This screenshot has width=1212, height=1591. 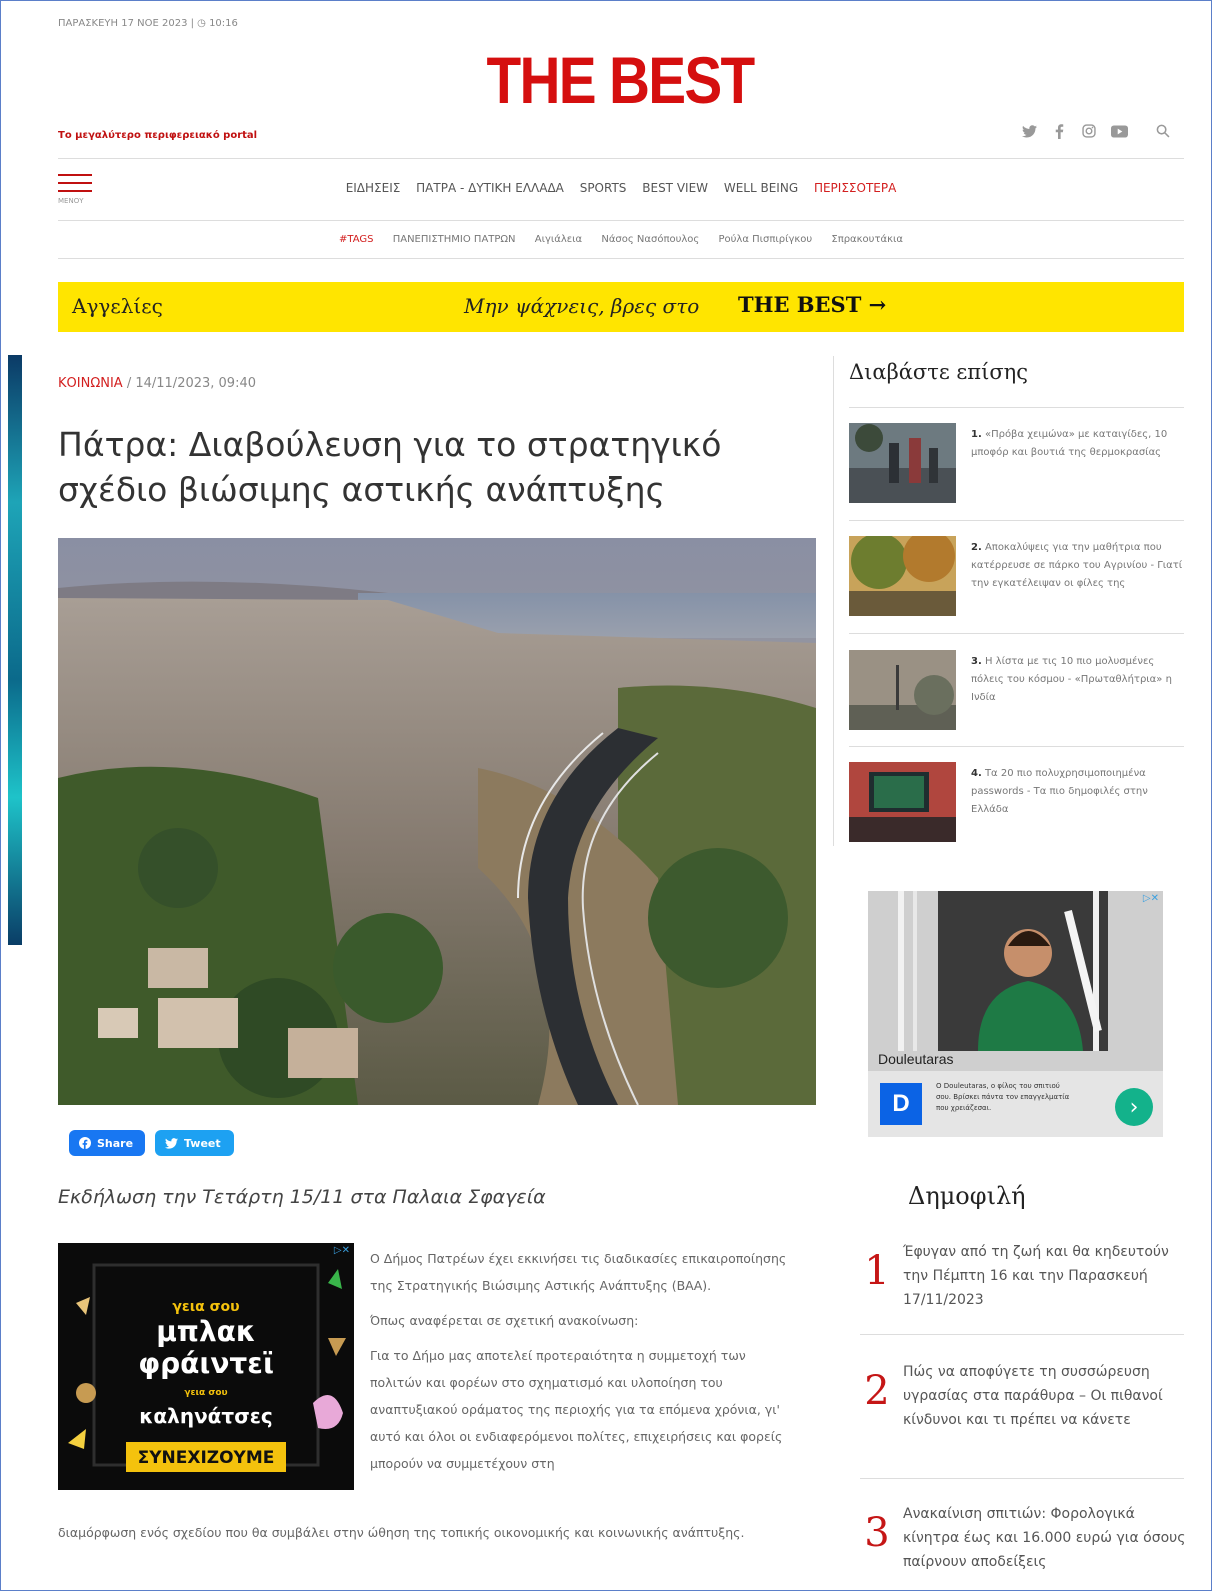 What do you see at coordinates (1059, 133) in the screenshot?
I see `facebook-icon` at bounding box center [1059, 133].